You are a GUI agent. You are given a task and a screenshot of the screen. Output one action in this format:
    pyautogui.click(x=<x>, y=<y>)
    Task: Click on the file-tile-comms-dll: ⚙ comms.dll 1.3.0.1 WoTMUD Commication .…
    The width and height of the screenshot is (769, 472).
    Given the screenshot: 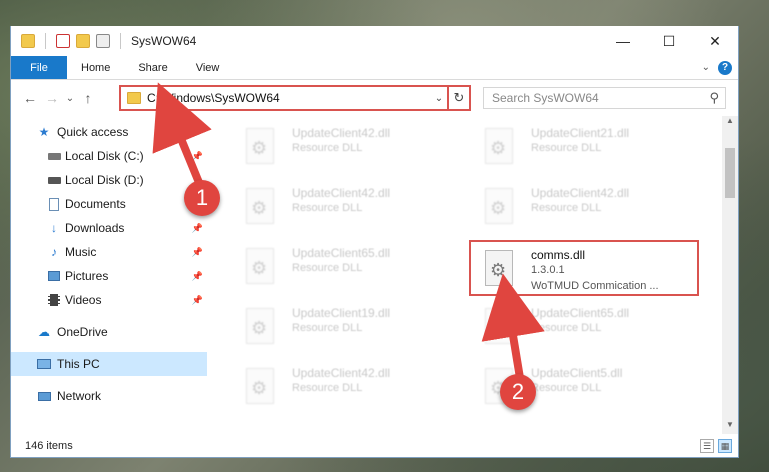 What is the action you would take?
    pyautogui.click(x=584, y=268)
    